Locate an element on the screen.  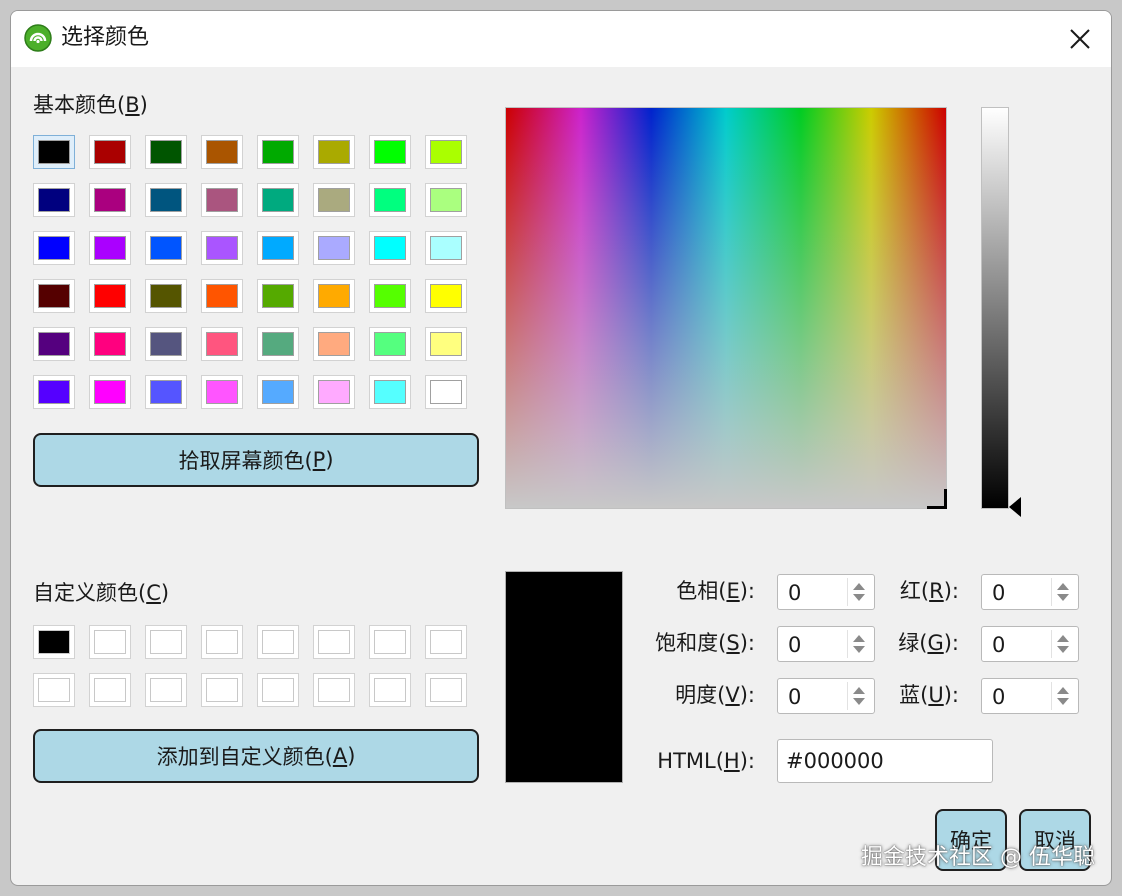
value-value: 0 is located at coordinates (794, 697).